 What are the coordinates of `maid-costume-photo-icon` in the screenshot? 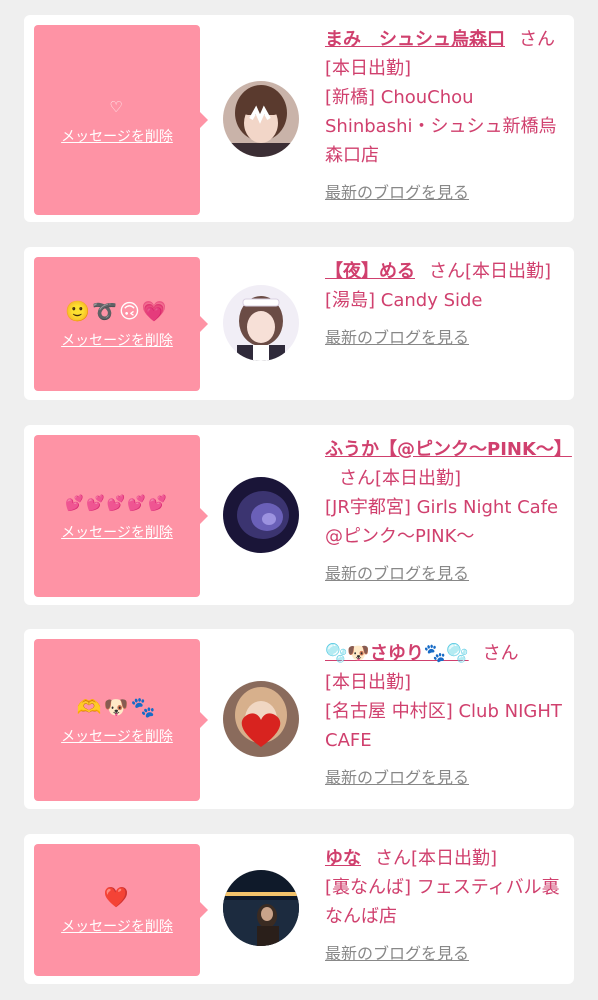 It's located at (261, 323).